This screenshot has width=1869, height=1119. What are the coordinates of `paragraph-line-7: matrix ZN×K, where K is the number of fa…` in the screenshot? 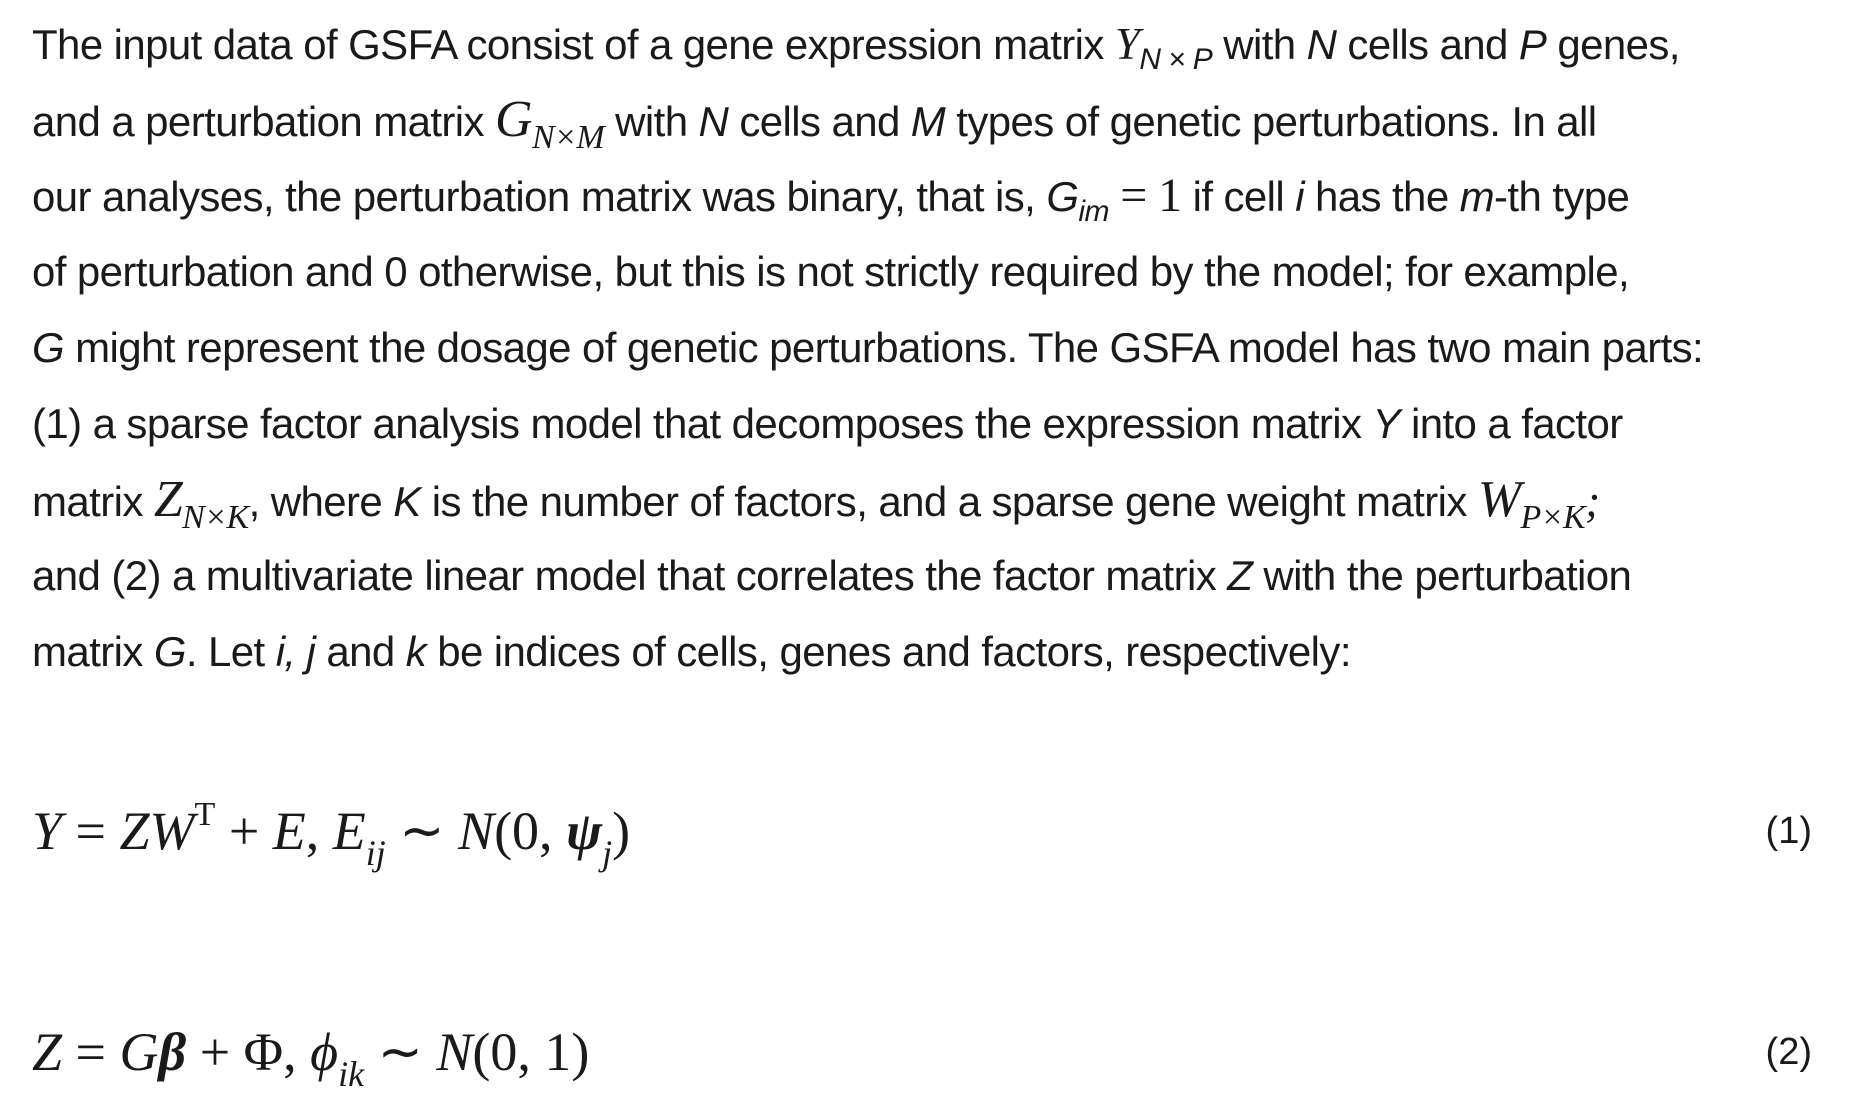 It's located at (932, 500).